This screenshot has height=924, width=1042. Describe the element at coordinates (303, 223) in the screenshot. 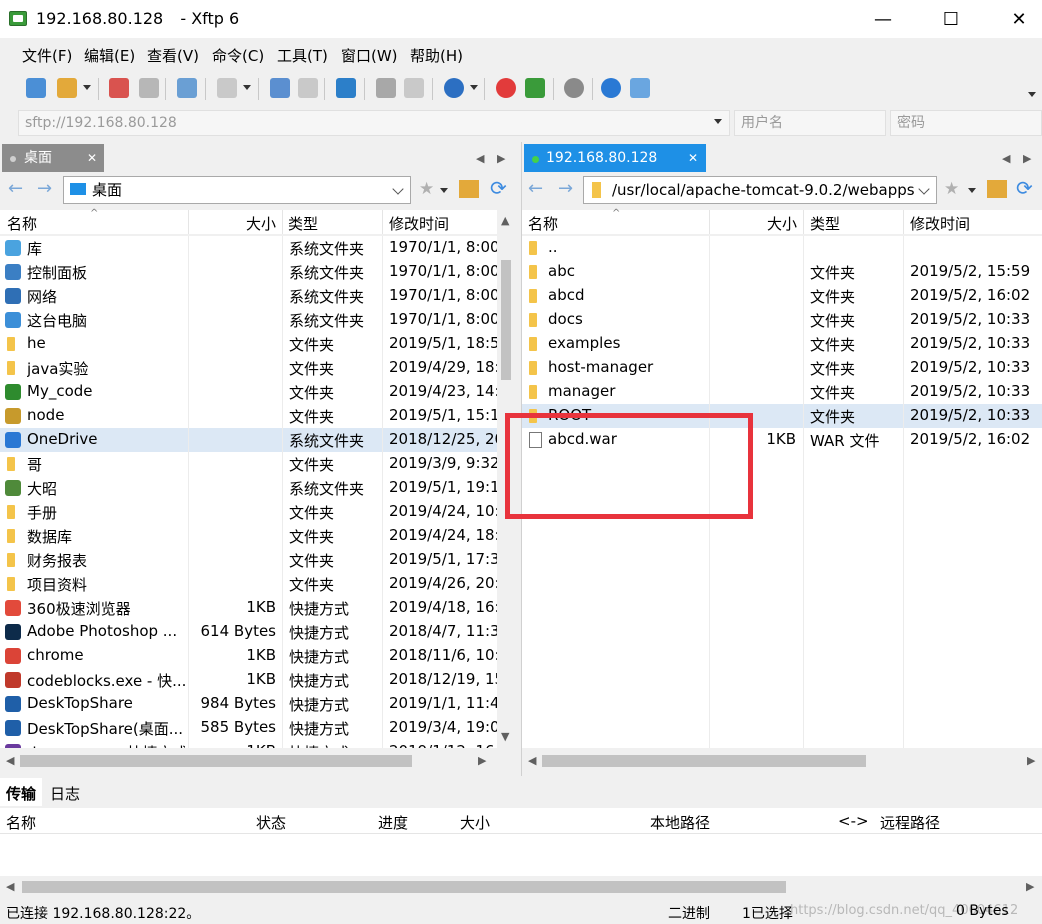

I see `left-col-type: 类型` at that location.